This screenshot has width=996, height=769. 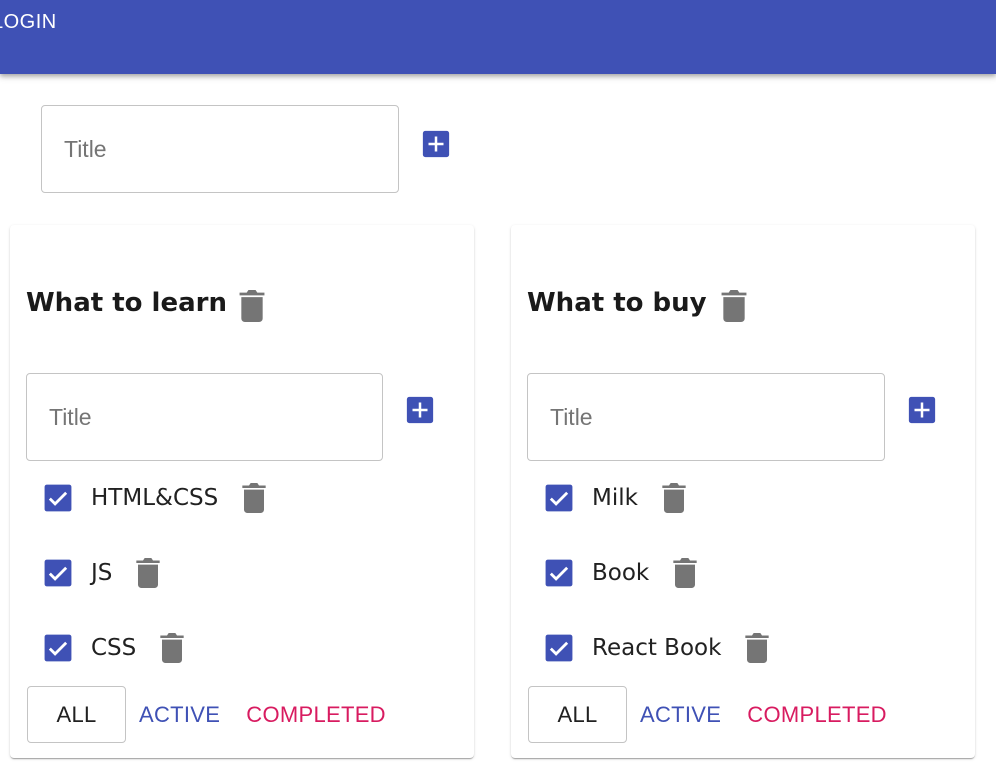 I want to click on task-label: Milk, so click(x=615, y=498).